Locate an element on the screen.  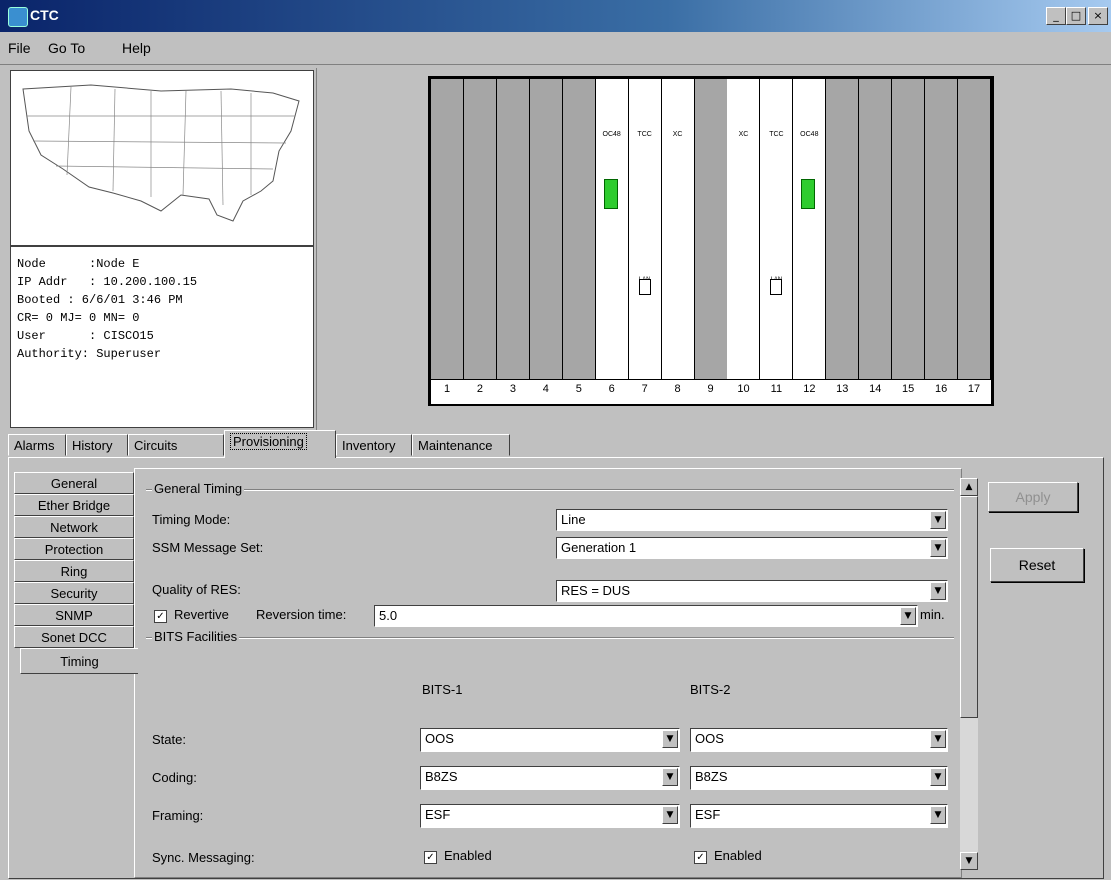
tab-maintenance: Maintenance is located at coordinates (461, 445).